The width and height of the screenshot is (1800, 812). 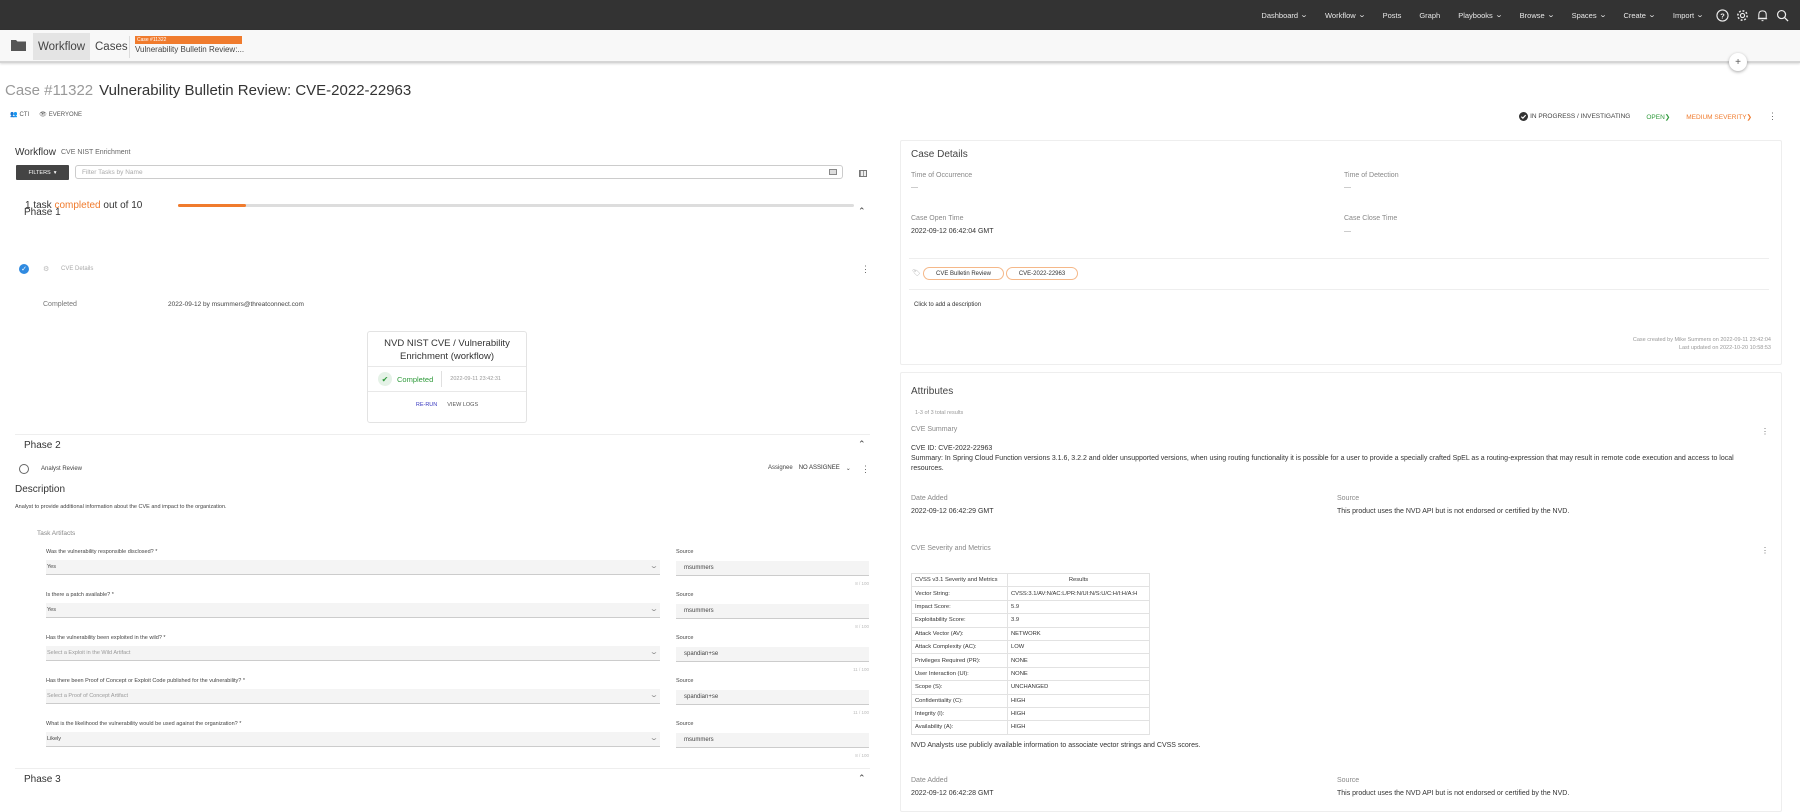 I want to click on view-logs-button: VIEW LOGS, so click(x=462, y=405).